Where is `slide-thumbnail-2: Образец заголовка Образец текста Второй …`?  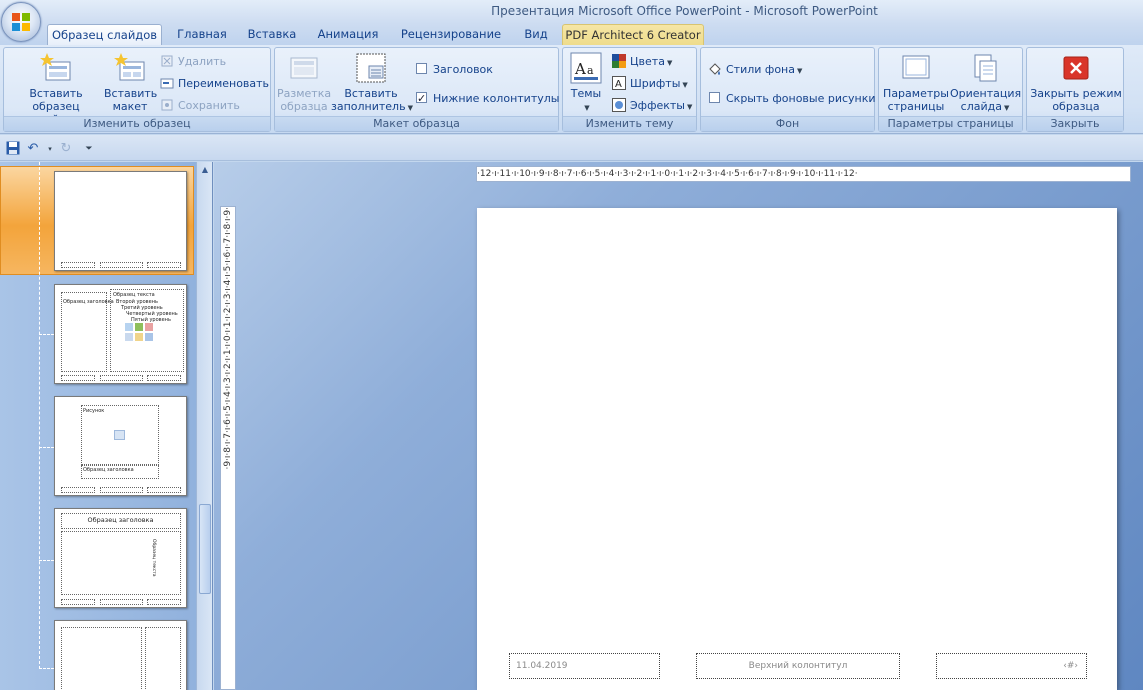
slide-thumbnail-2: Образец заголовка Образец текста Второй … is located at coordinates (120, 334).